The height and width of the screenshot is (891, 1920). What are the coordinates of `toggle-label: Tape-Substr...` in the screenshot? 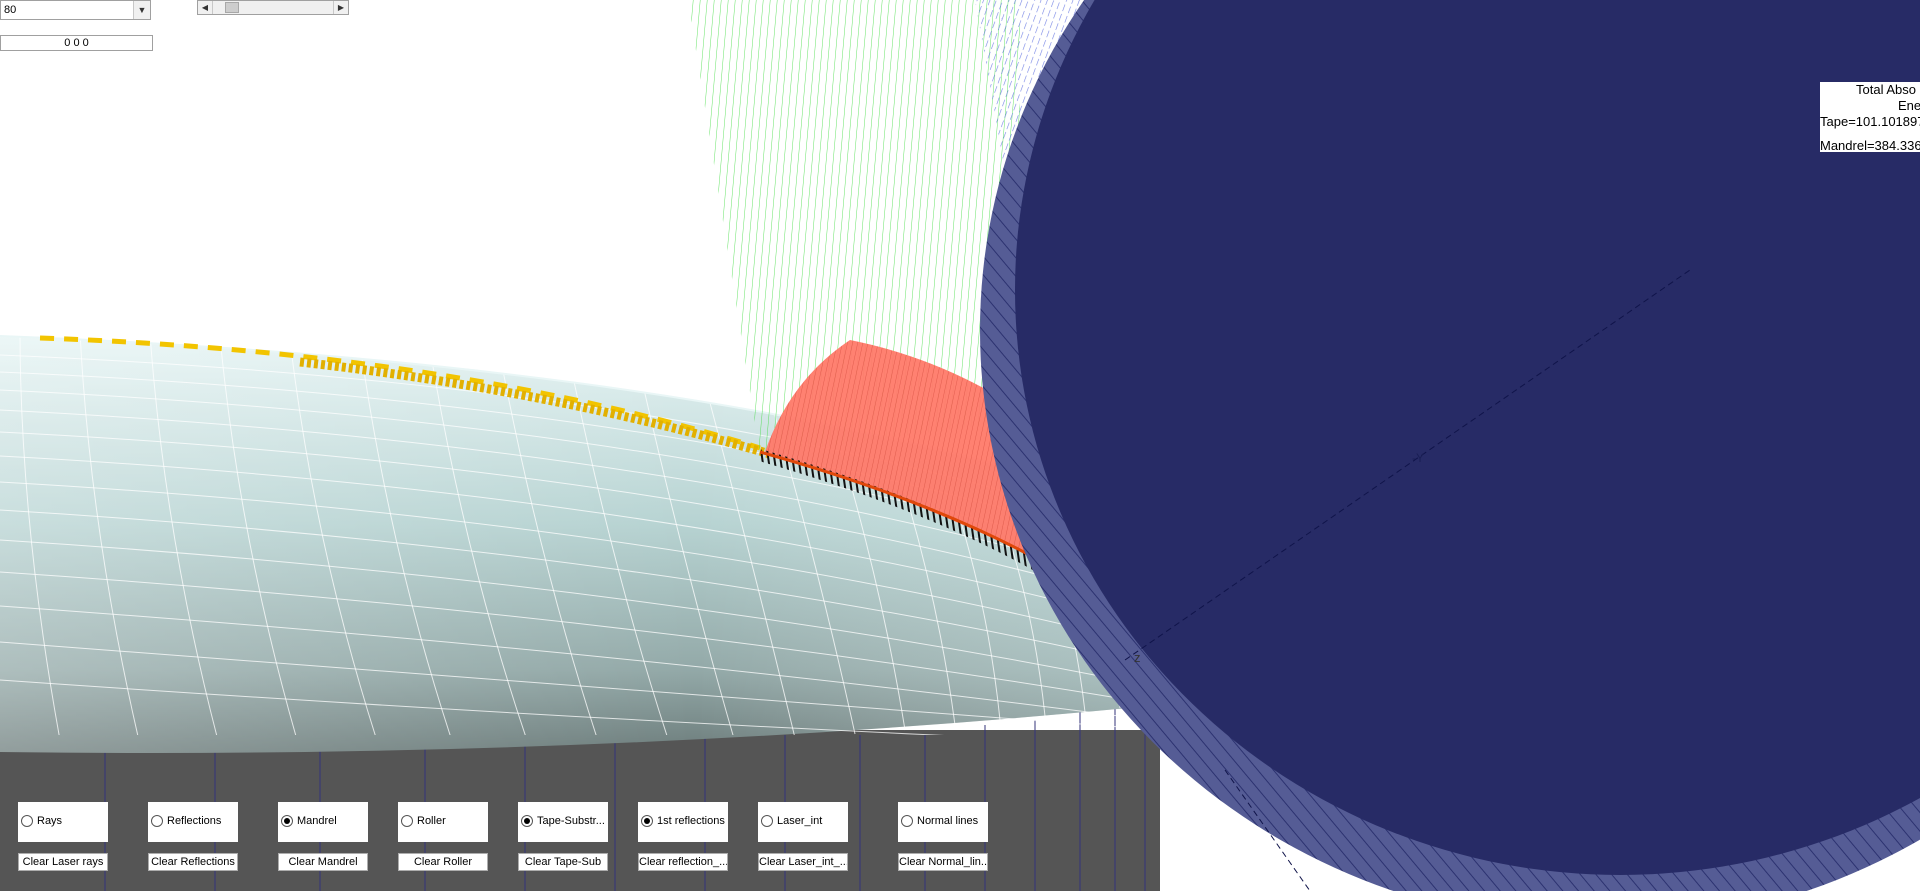 It's located at (571, 821).